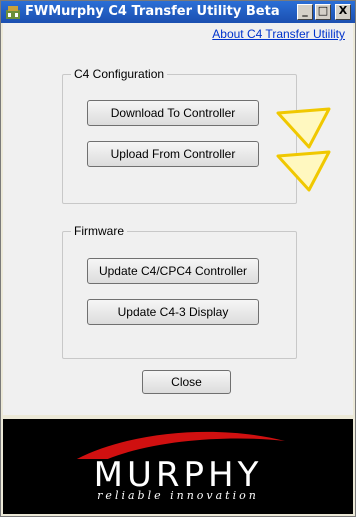  Describe the element at coordinates (305, 12) in the screenshot. I see `minimize-button: _` at that location.